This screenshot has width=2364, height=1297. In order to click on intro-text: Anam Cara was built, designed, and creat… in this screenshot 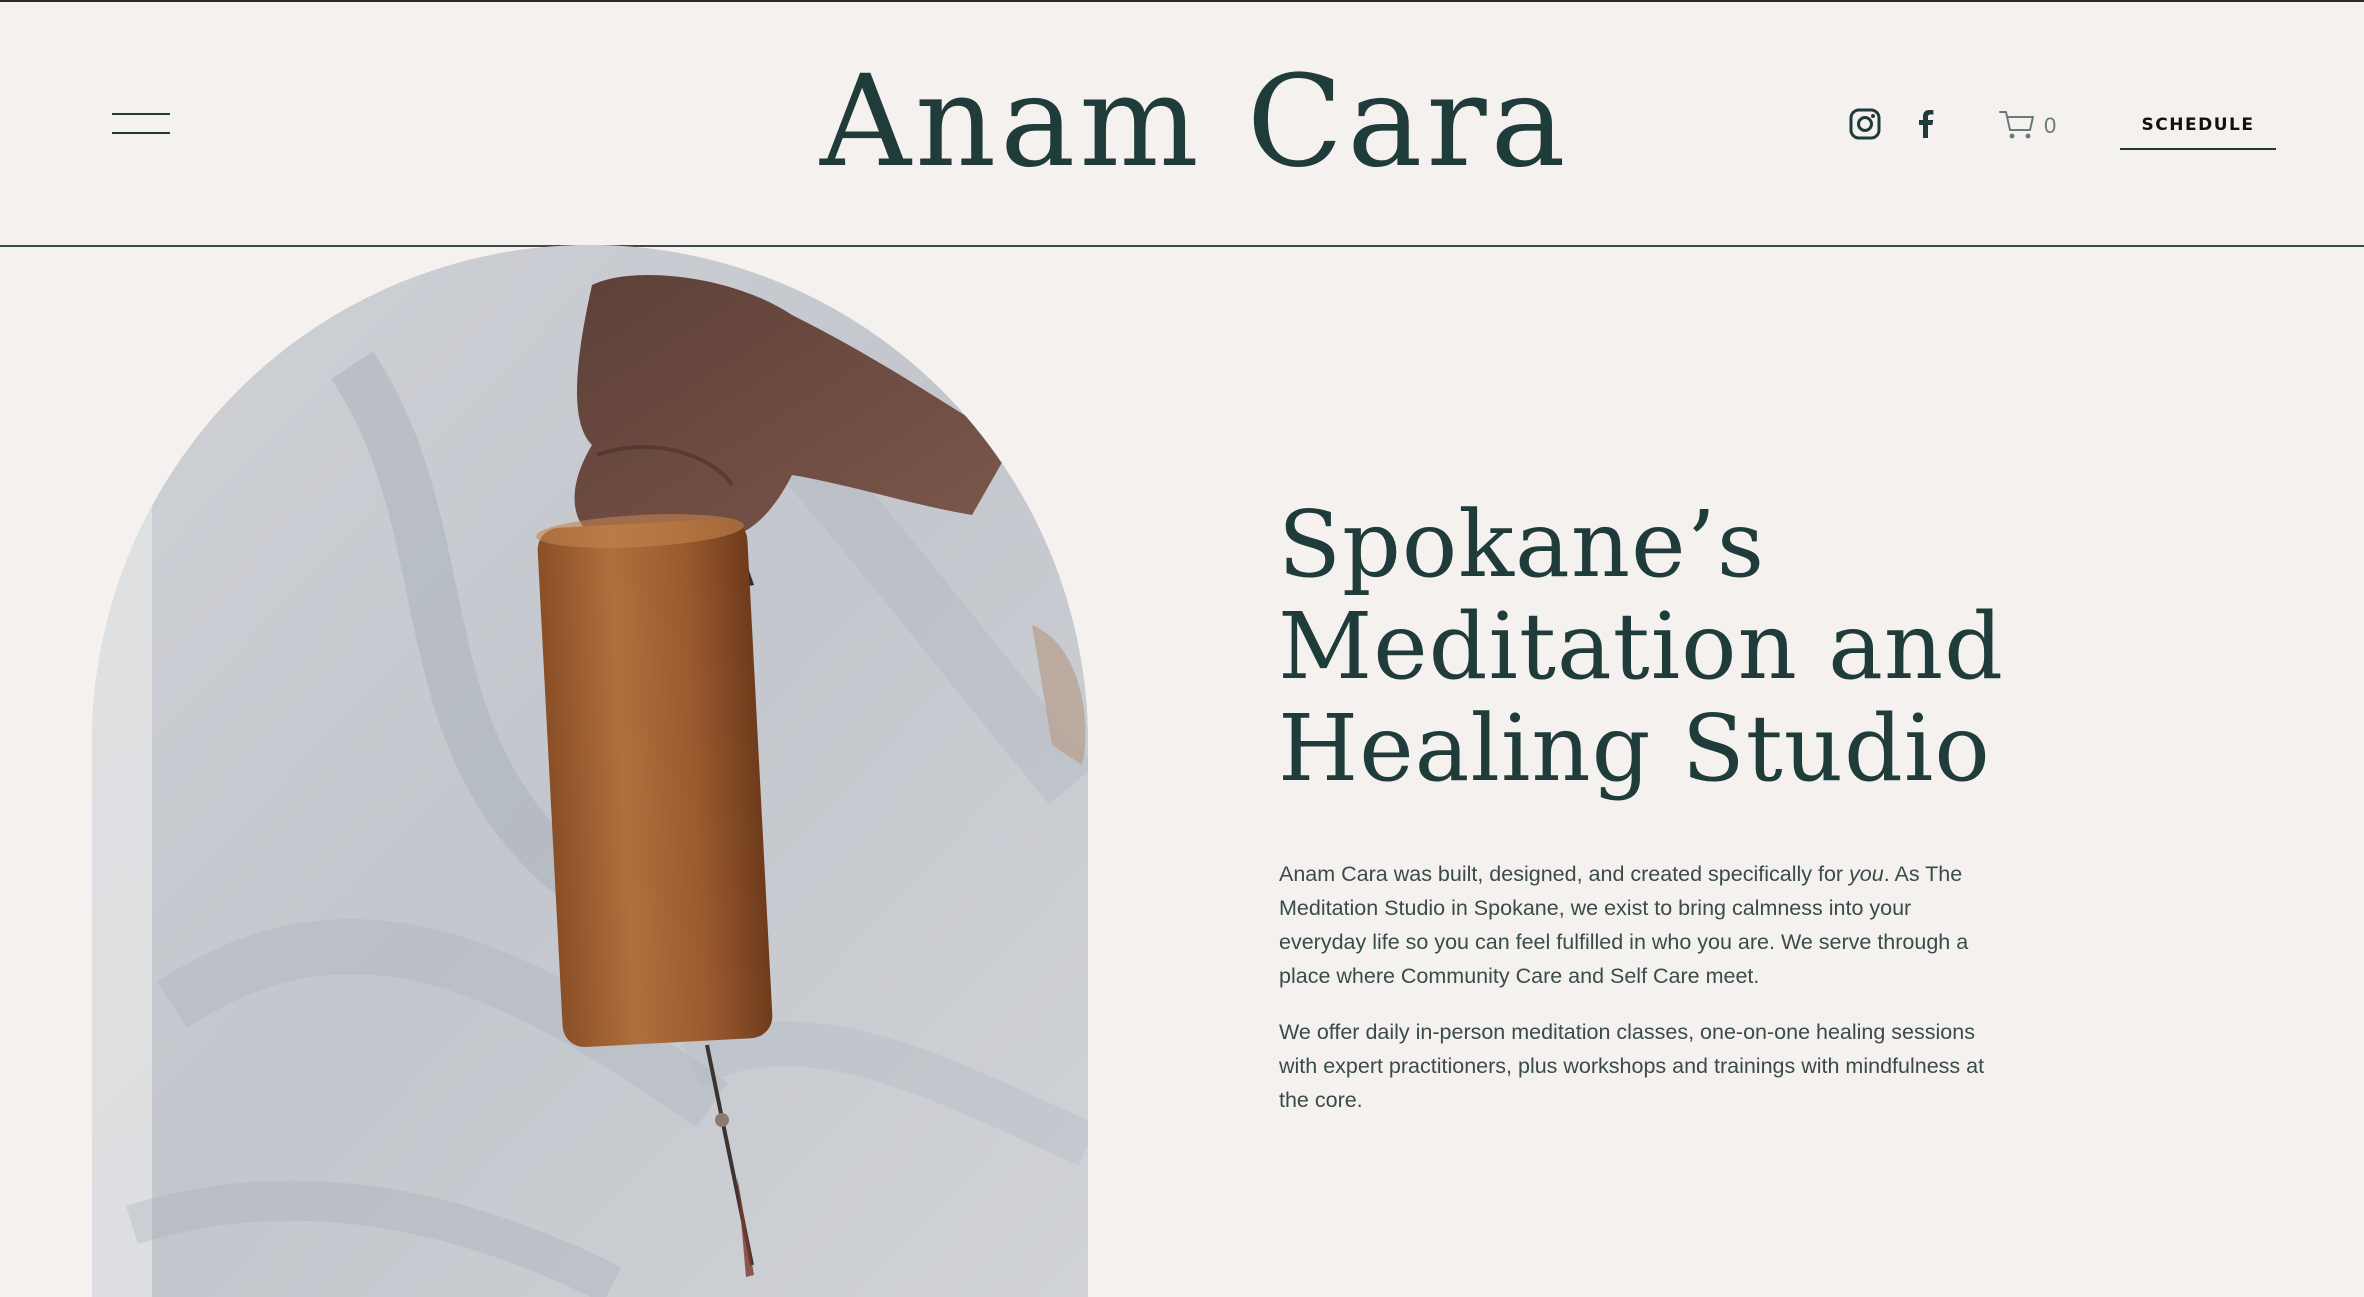, I will do `click(1564, 874)`.